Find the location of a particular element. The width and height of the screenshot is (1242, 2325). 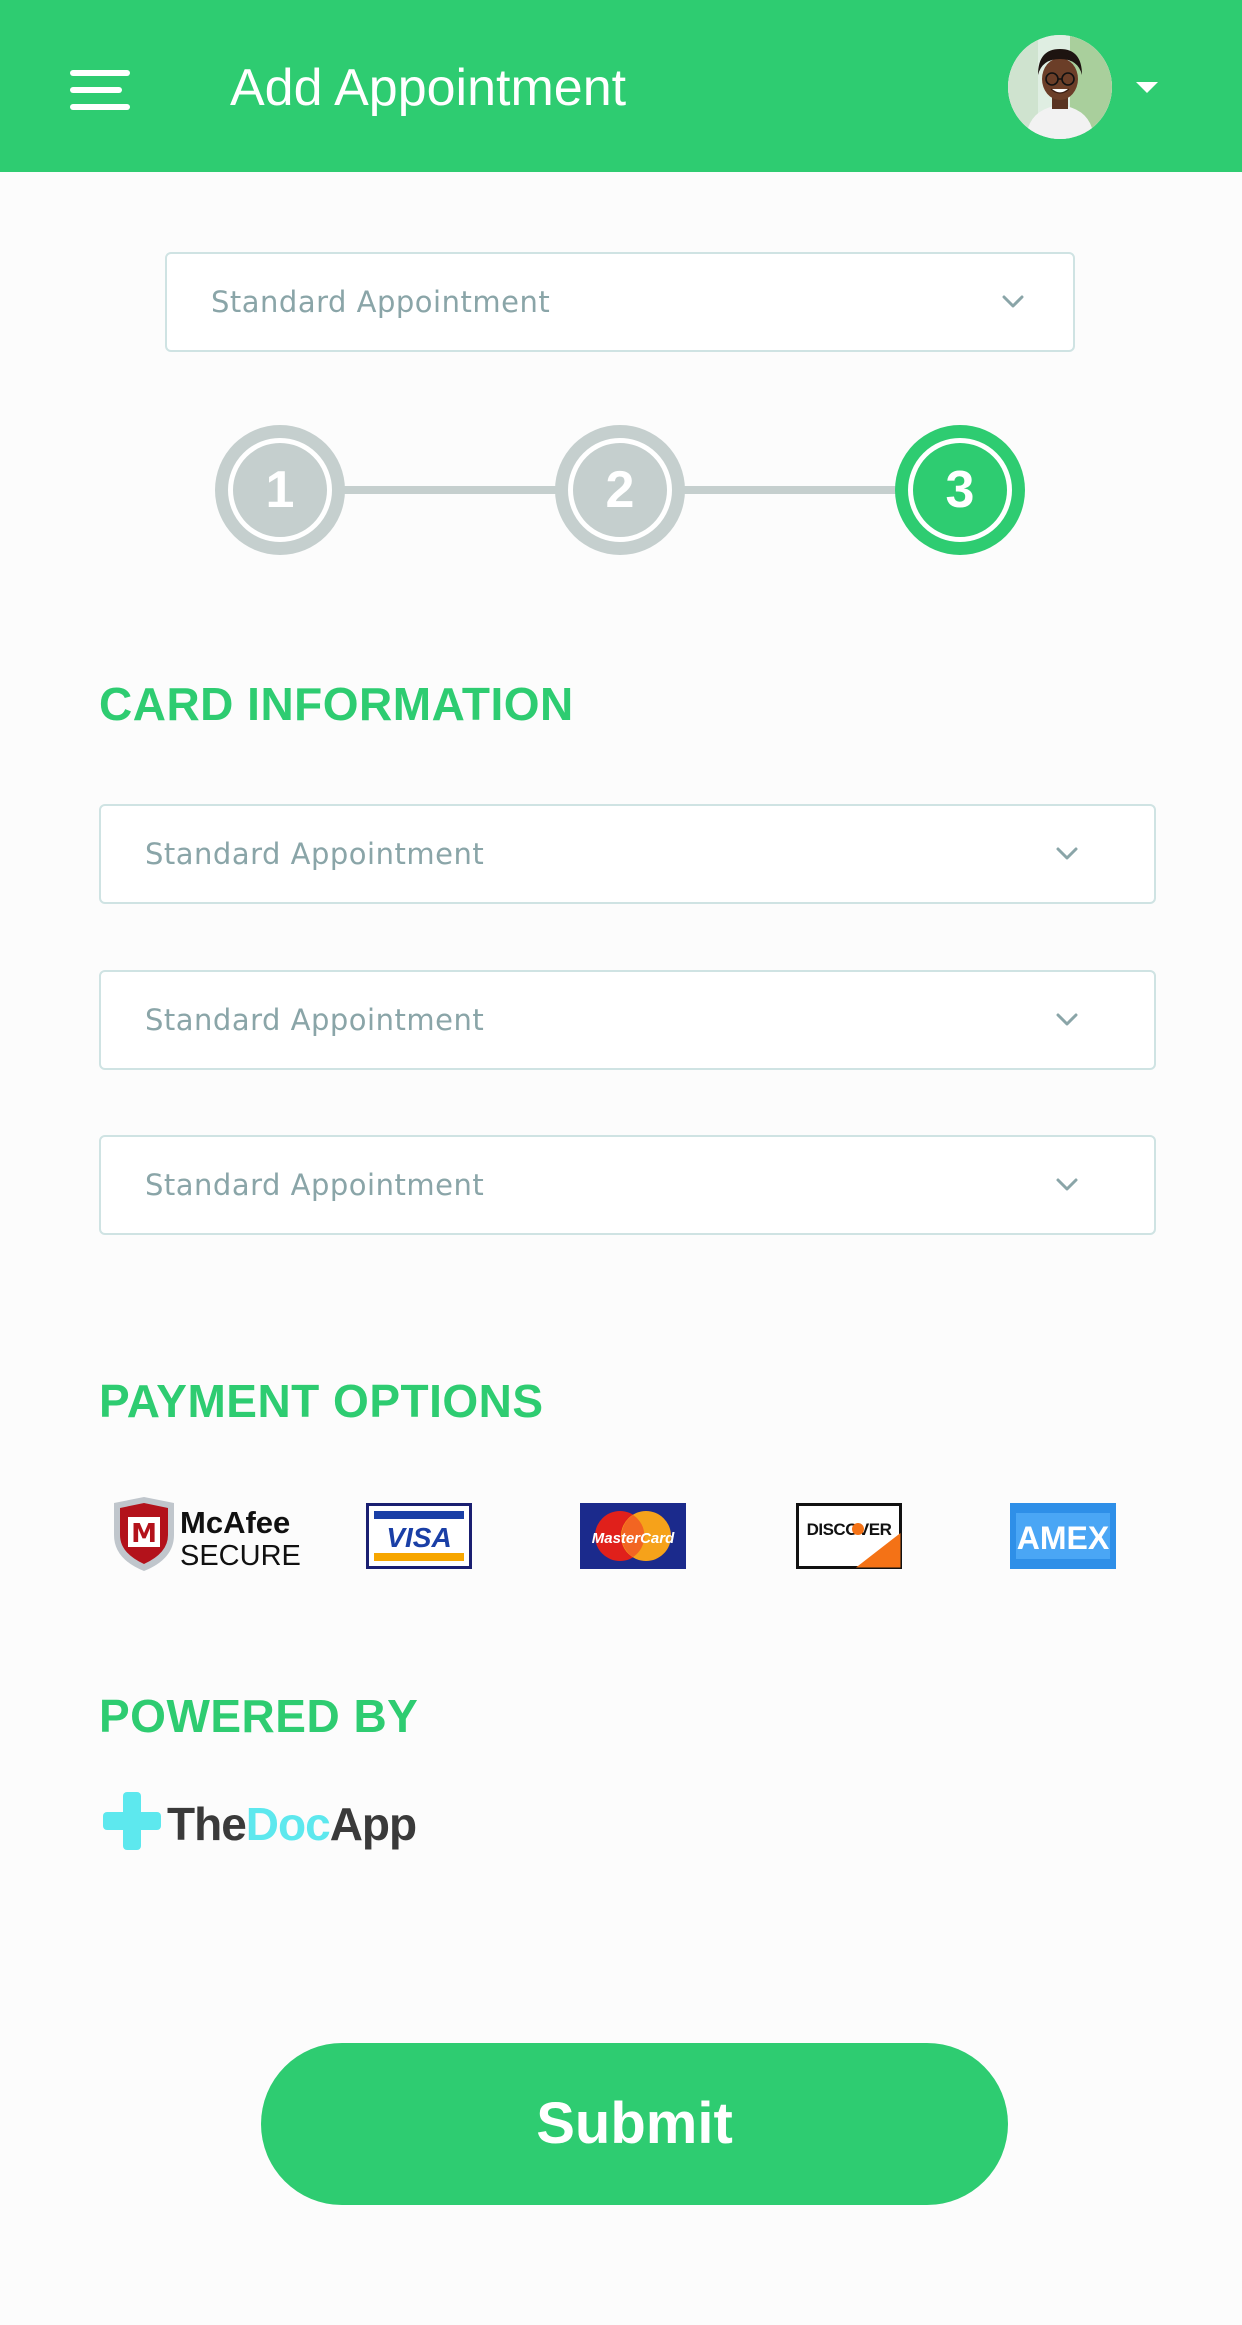

card-field-2-value: Standard Appointment is located at coordinates (315, 1020).